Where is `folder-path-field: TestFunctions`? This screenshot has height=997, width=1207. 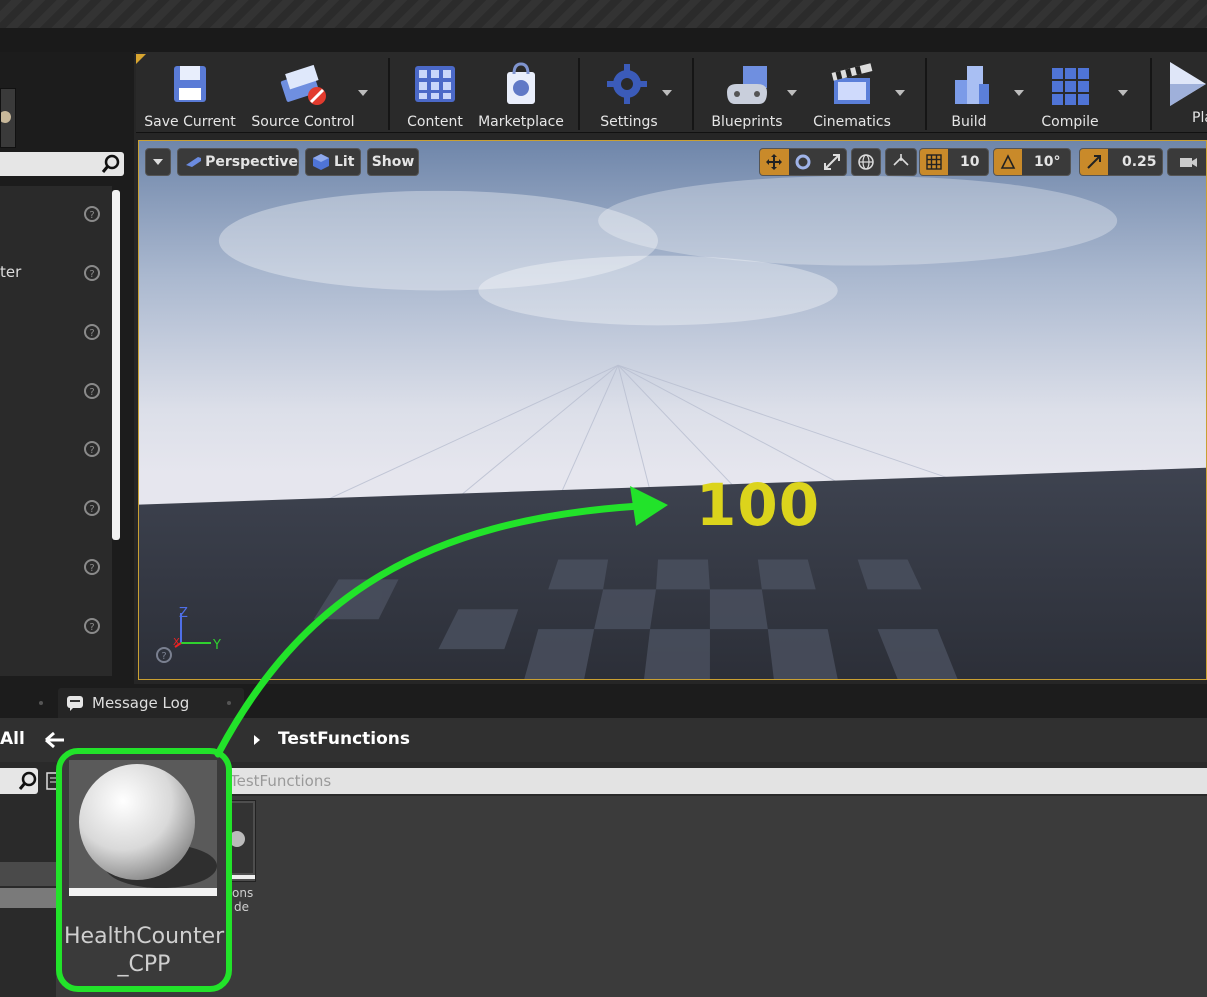
folder-path-field: TestFunctions is located at coordinates (717, 781).